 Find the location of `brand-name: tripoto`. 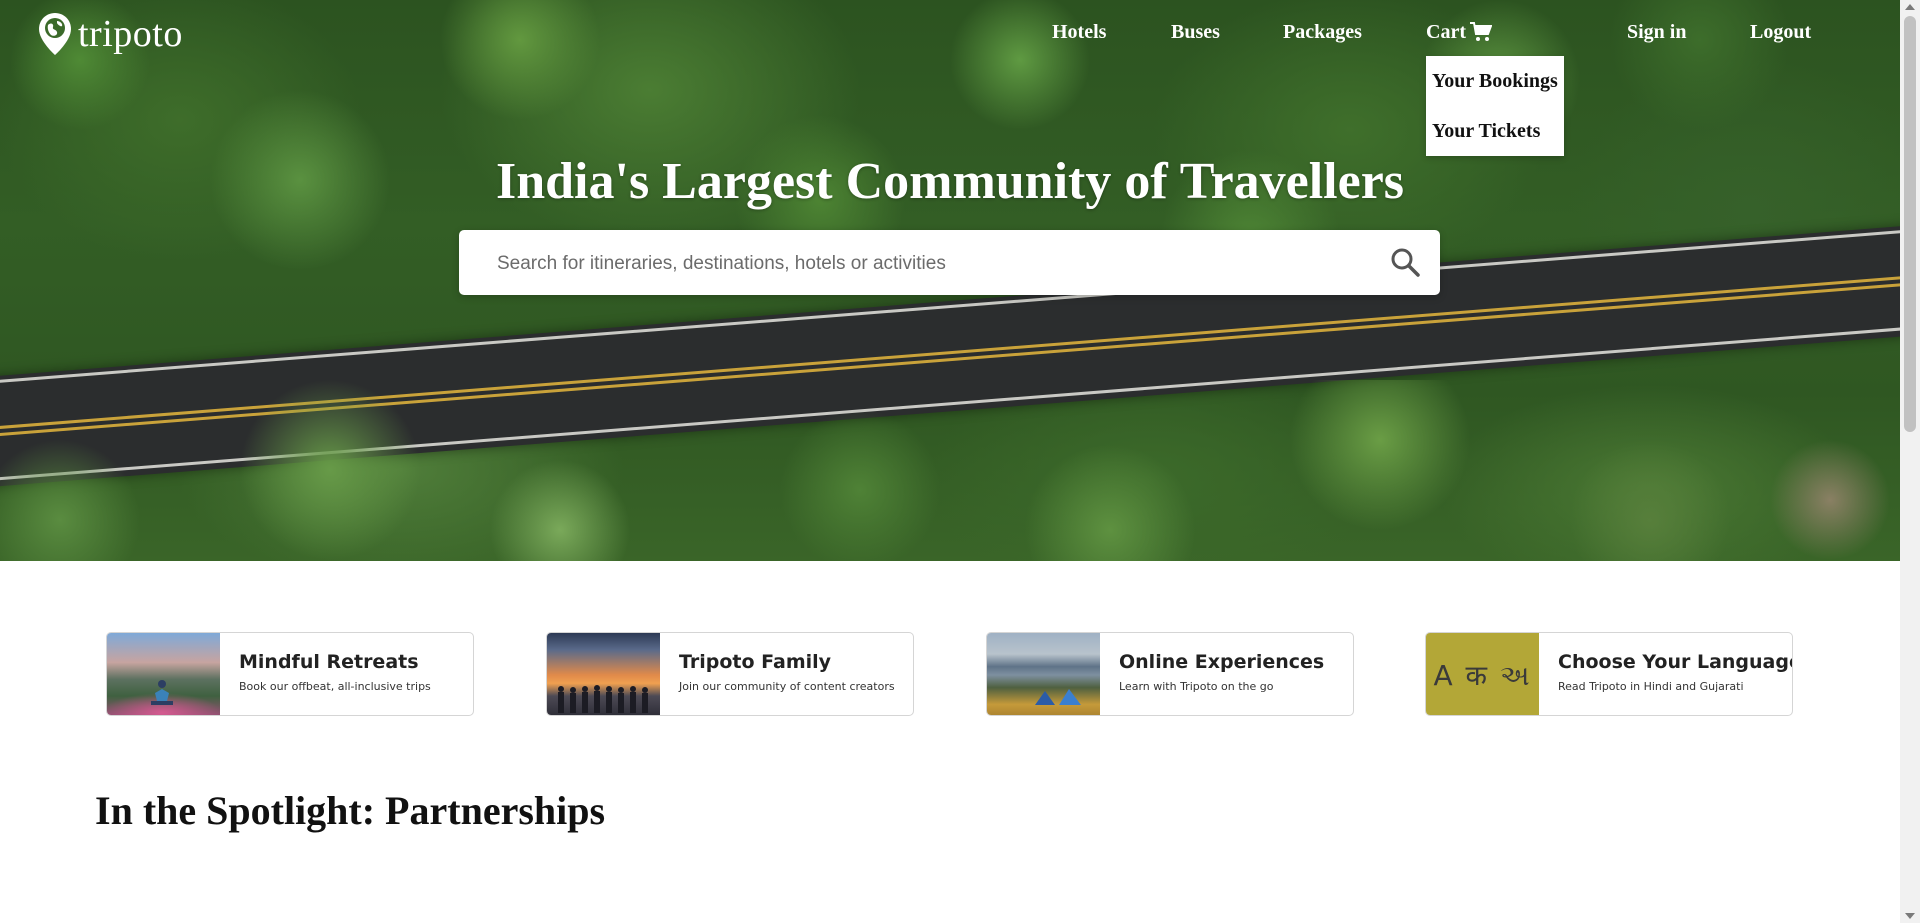

brand-name: tripoto is located at coordinates (130, 34).